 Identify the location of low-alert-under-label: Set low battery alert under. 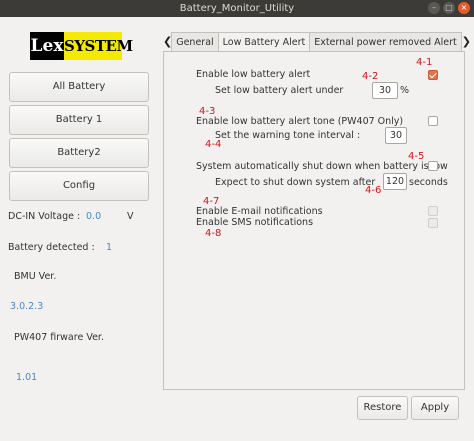
(279, 90).